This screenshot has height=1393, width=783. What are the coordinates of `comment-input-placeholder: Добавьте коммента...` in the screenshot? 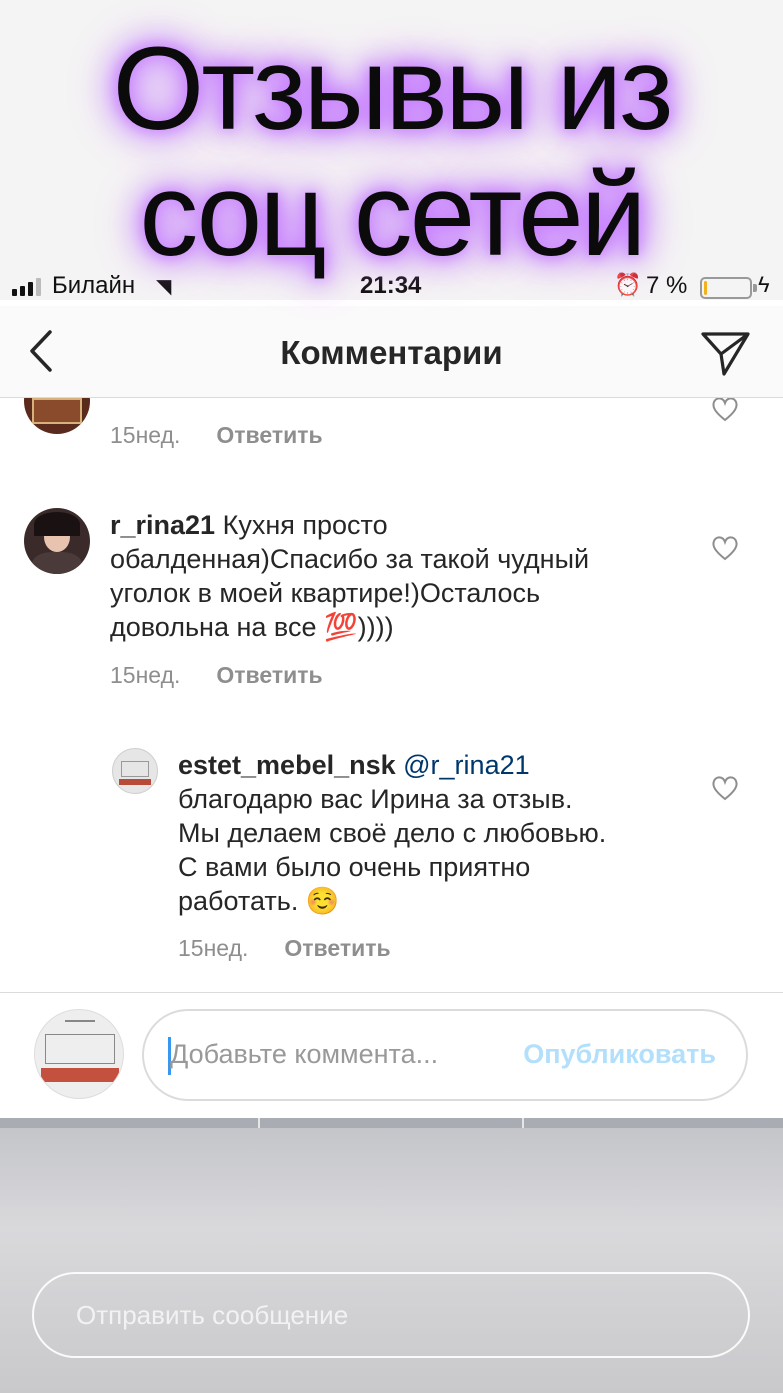 It's located at (304, 1054).